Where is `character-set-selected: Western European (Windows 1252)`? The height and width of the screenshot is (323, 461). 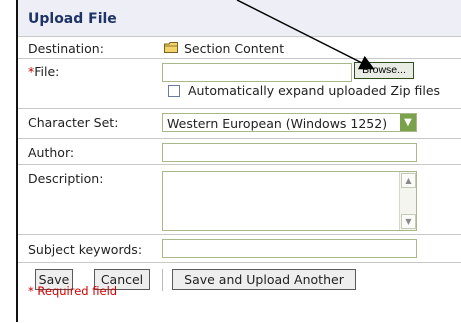 character-set-selected: Western European (Windows 1252) is located at coordinates (277, 123).